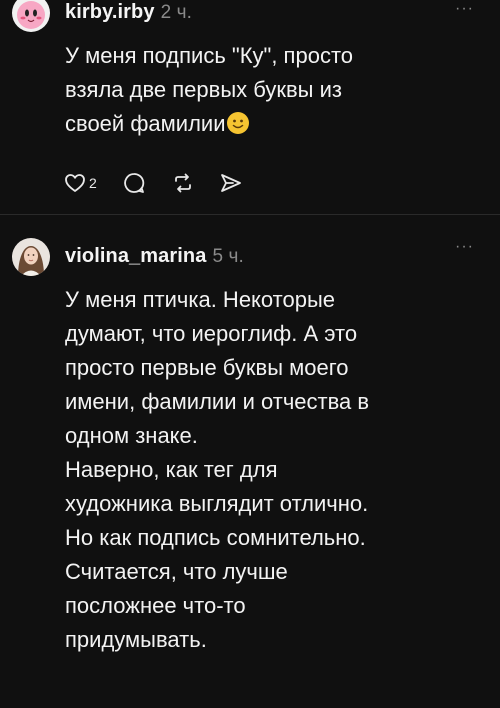 The image size is (500, 708). Describe the element at coordinates (176, 12) in the screenshot. I see `timestamp: 2 ч.` at that location.